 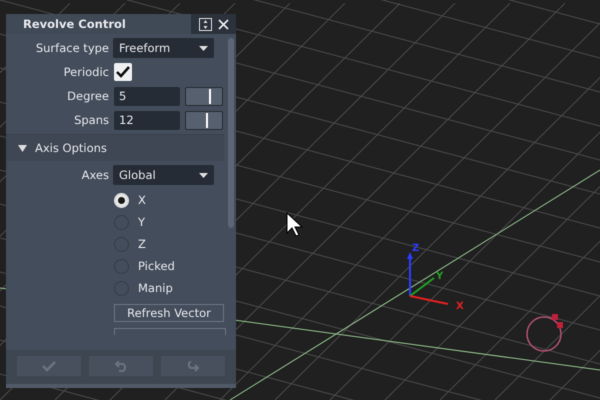 I want to click on surface-type-dropdown: Freeform, so click(x=163, y=48).